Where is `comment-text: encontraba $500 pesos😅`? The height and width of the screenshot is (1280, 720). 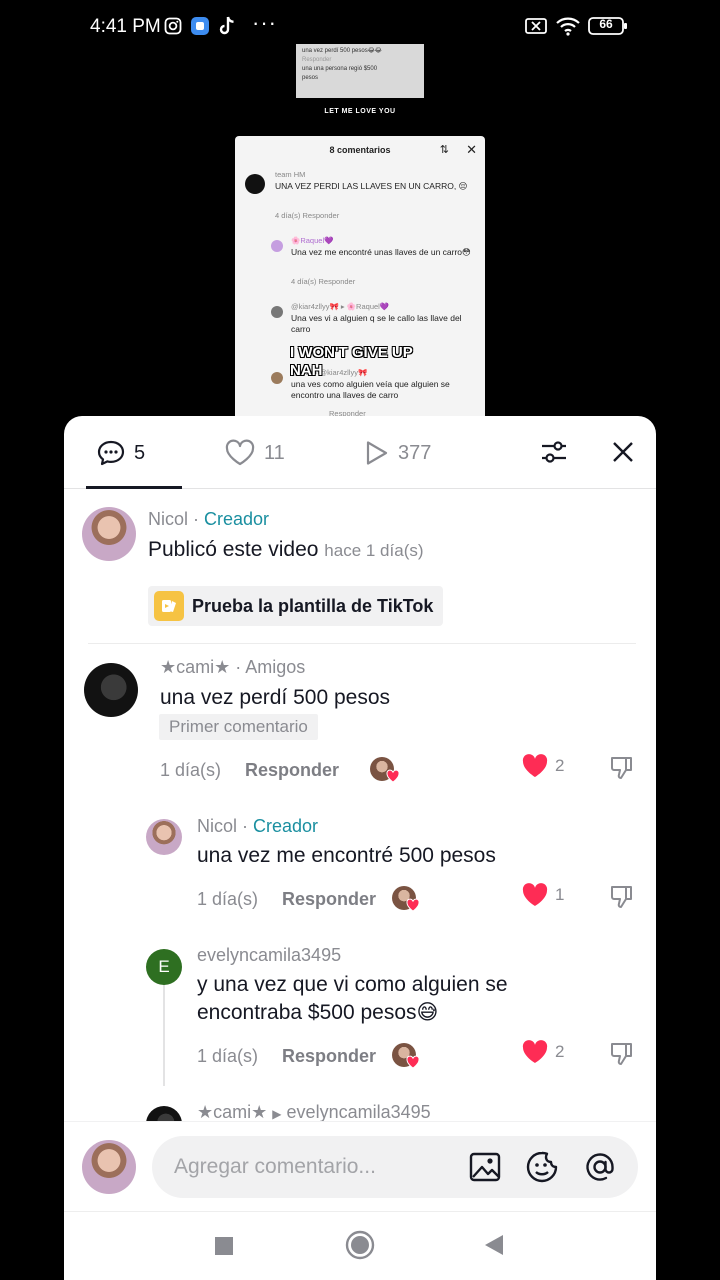
comment-text: encontraba $500 pesos😅 is located at coordinates (318, 1012).